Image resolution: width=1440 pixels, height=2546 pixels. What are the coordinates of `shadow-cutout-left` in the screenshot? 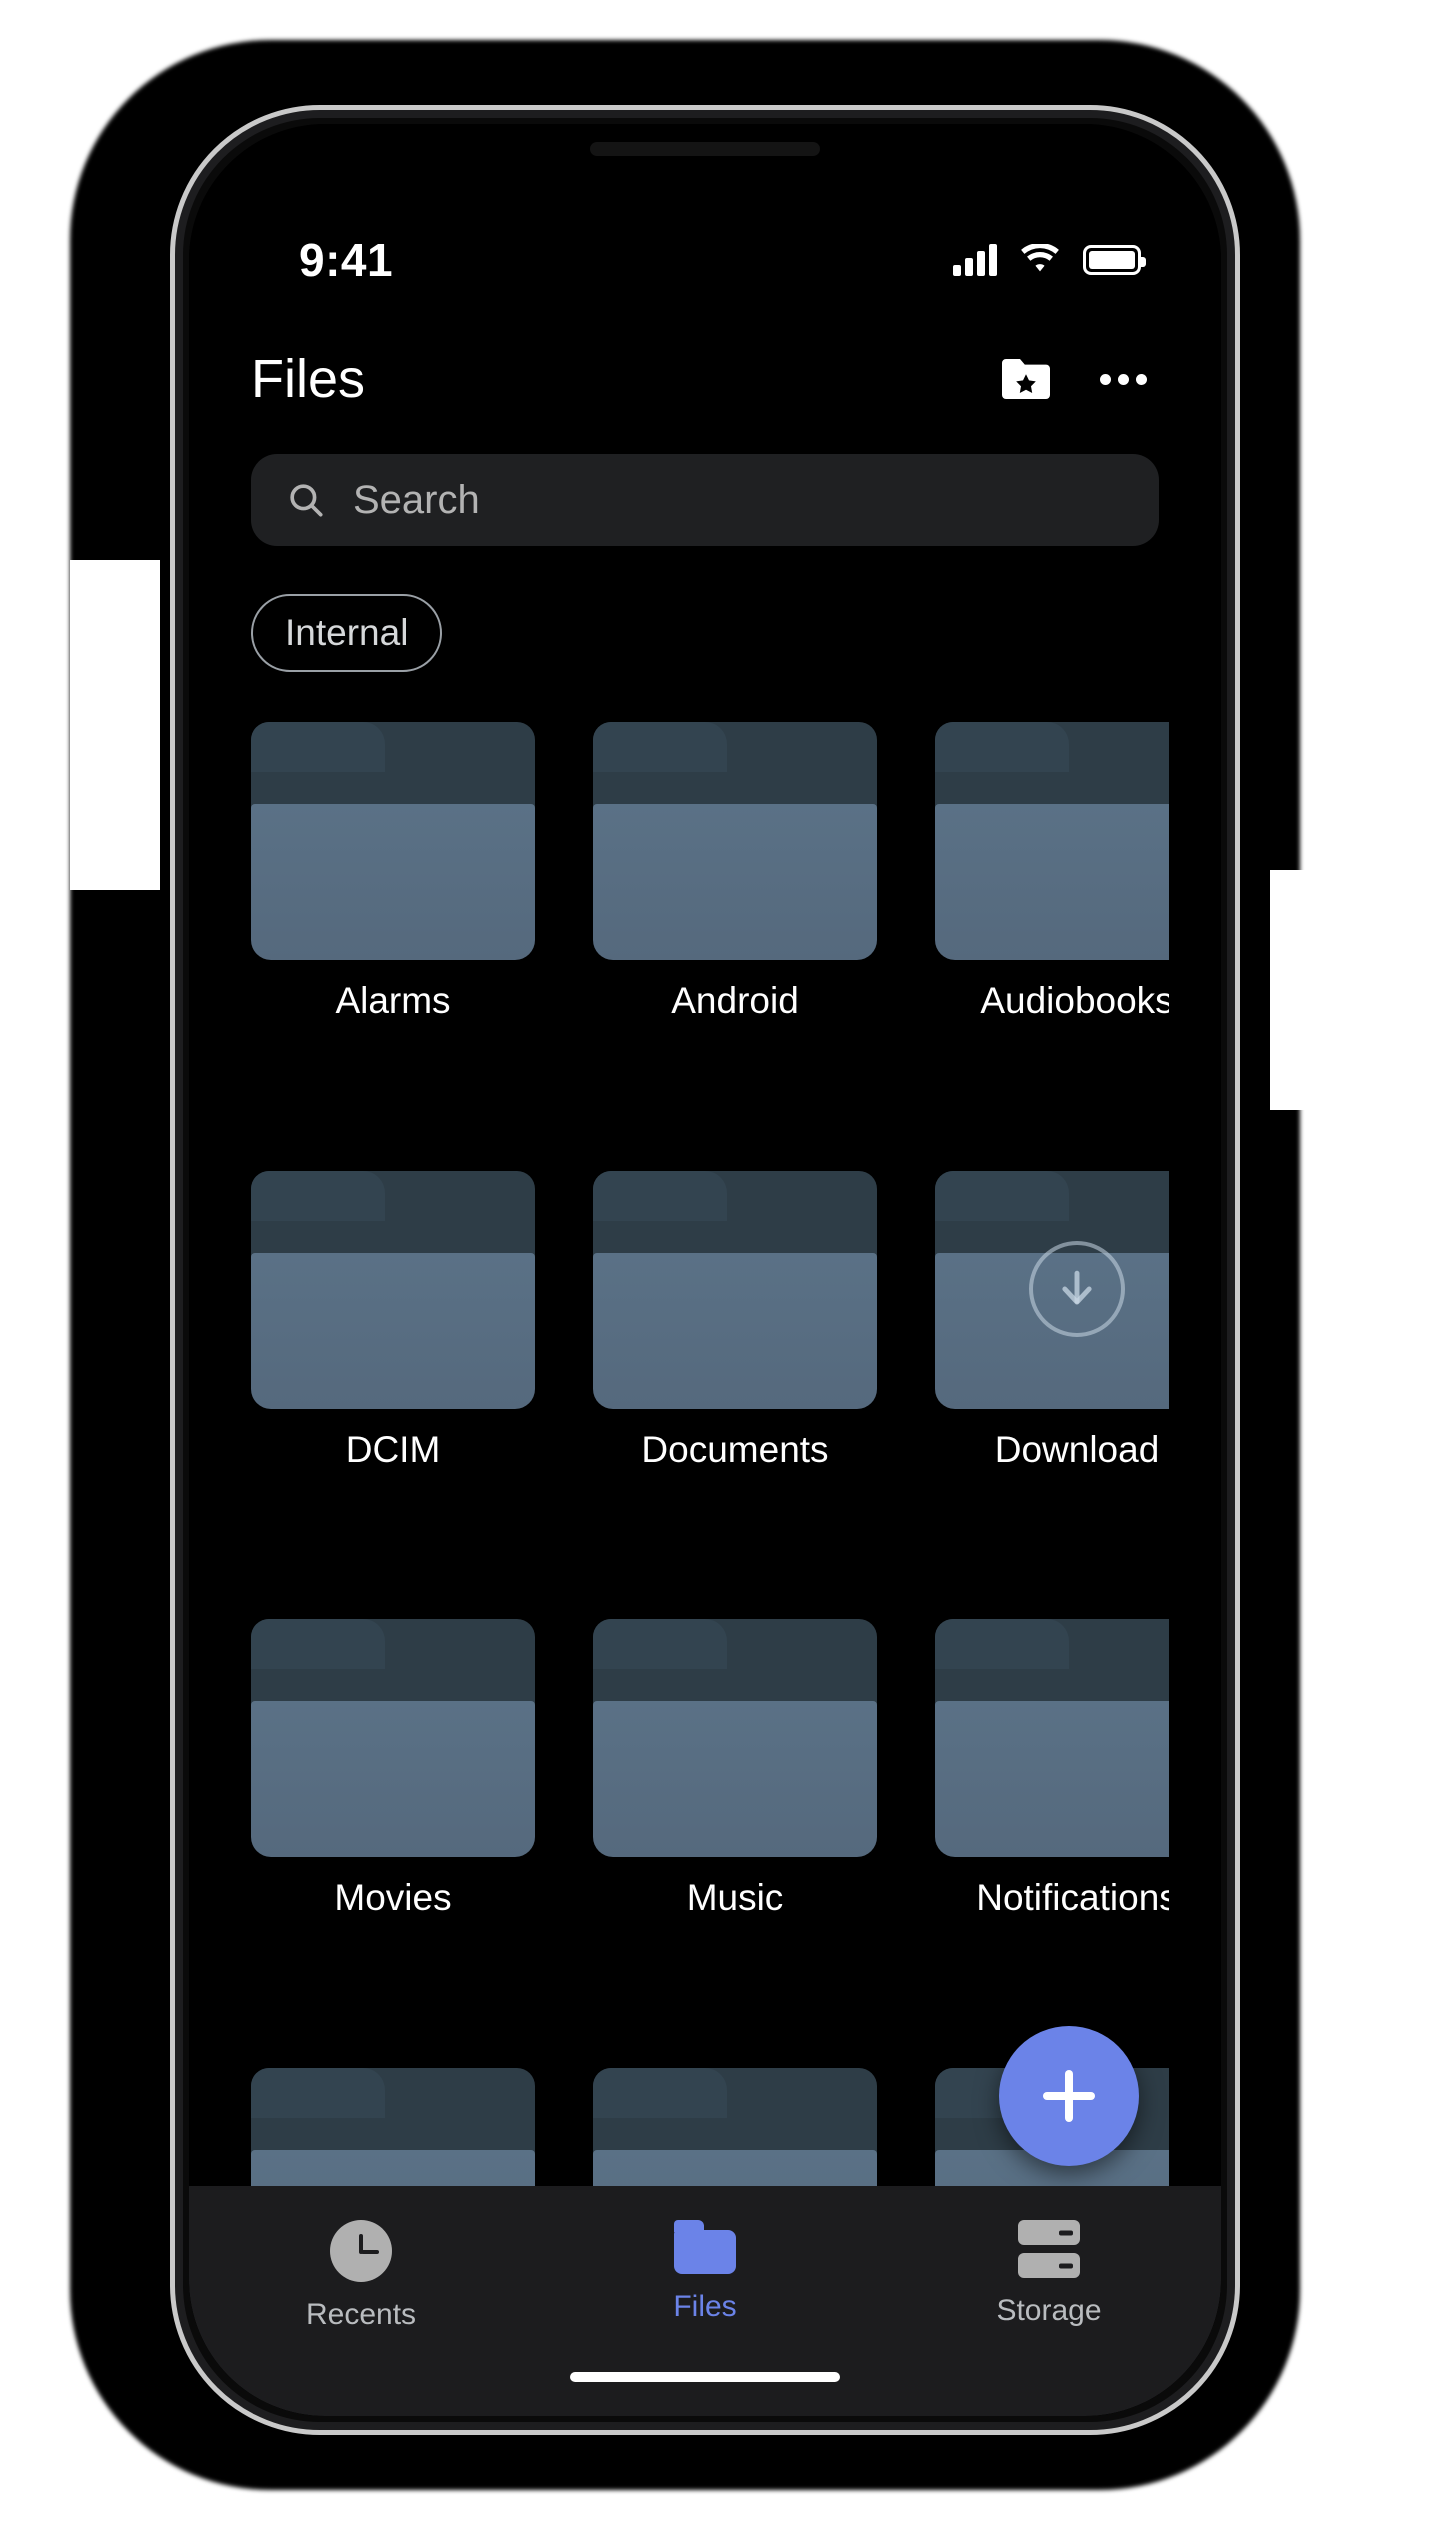 It's located at (115, 725).